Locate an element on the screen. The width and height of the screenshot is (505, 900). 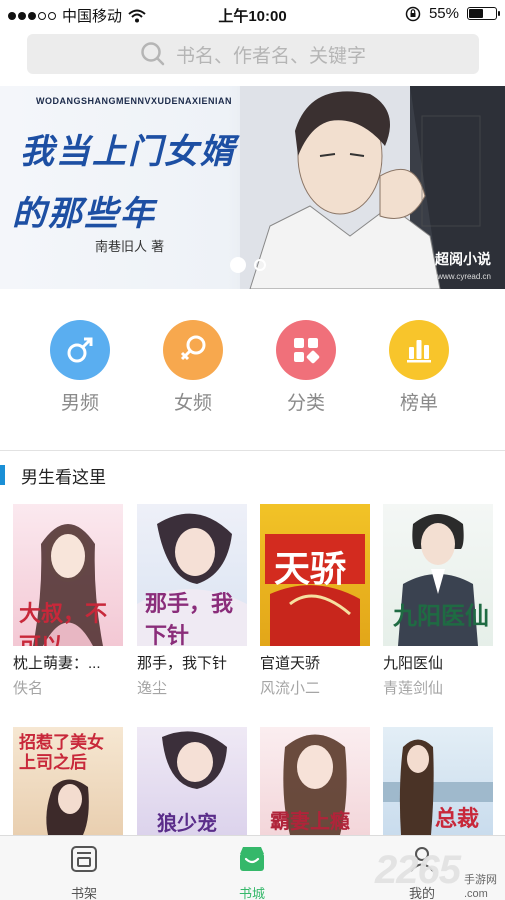
divider is located at coordinates (252, 450).